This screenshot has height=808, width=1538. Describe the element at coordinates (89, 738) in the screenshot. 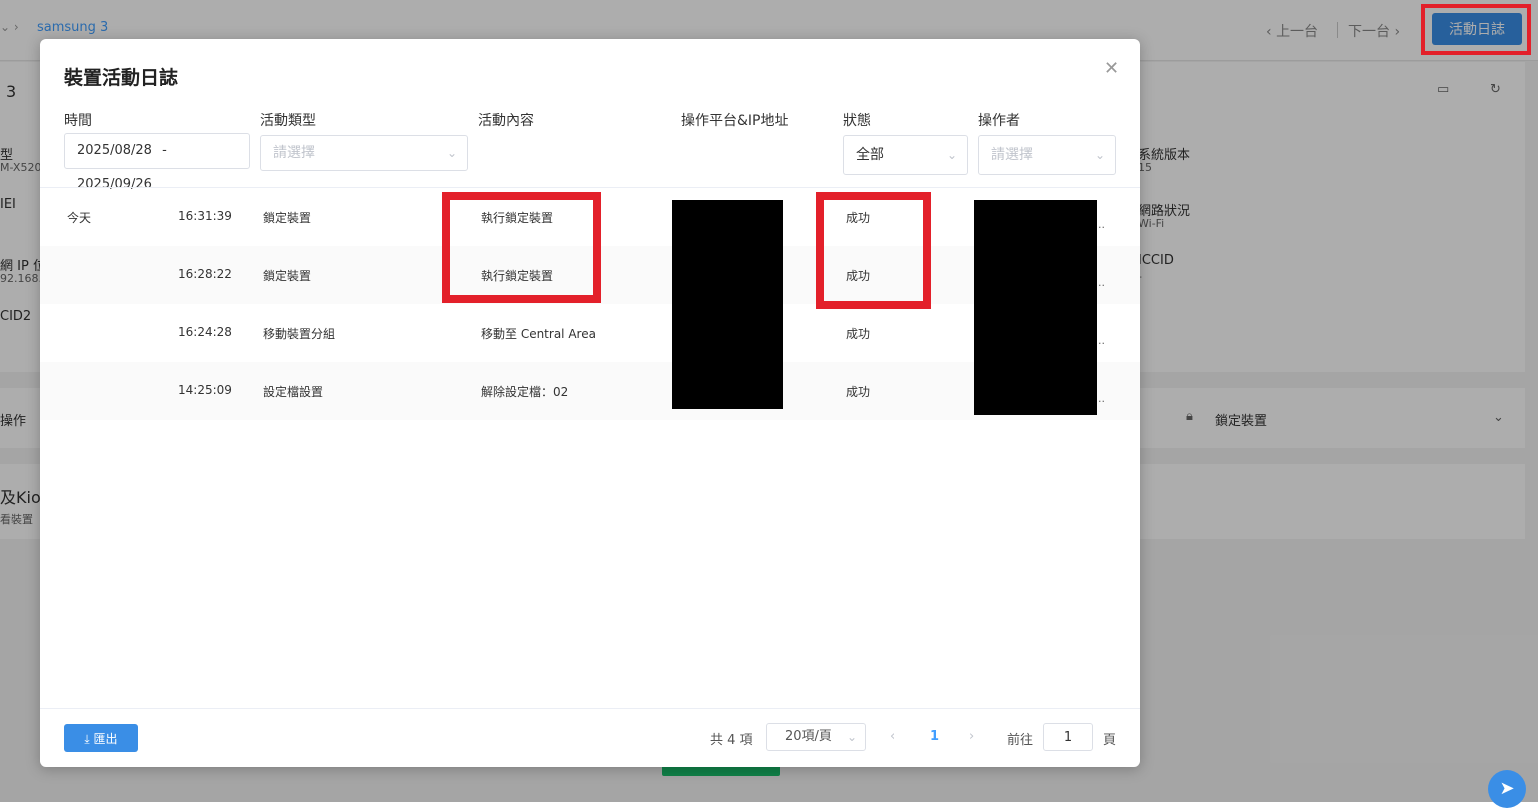

I see `download-icon: ⤓` at that location.